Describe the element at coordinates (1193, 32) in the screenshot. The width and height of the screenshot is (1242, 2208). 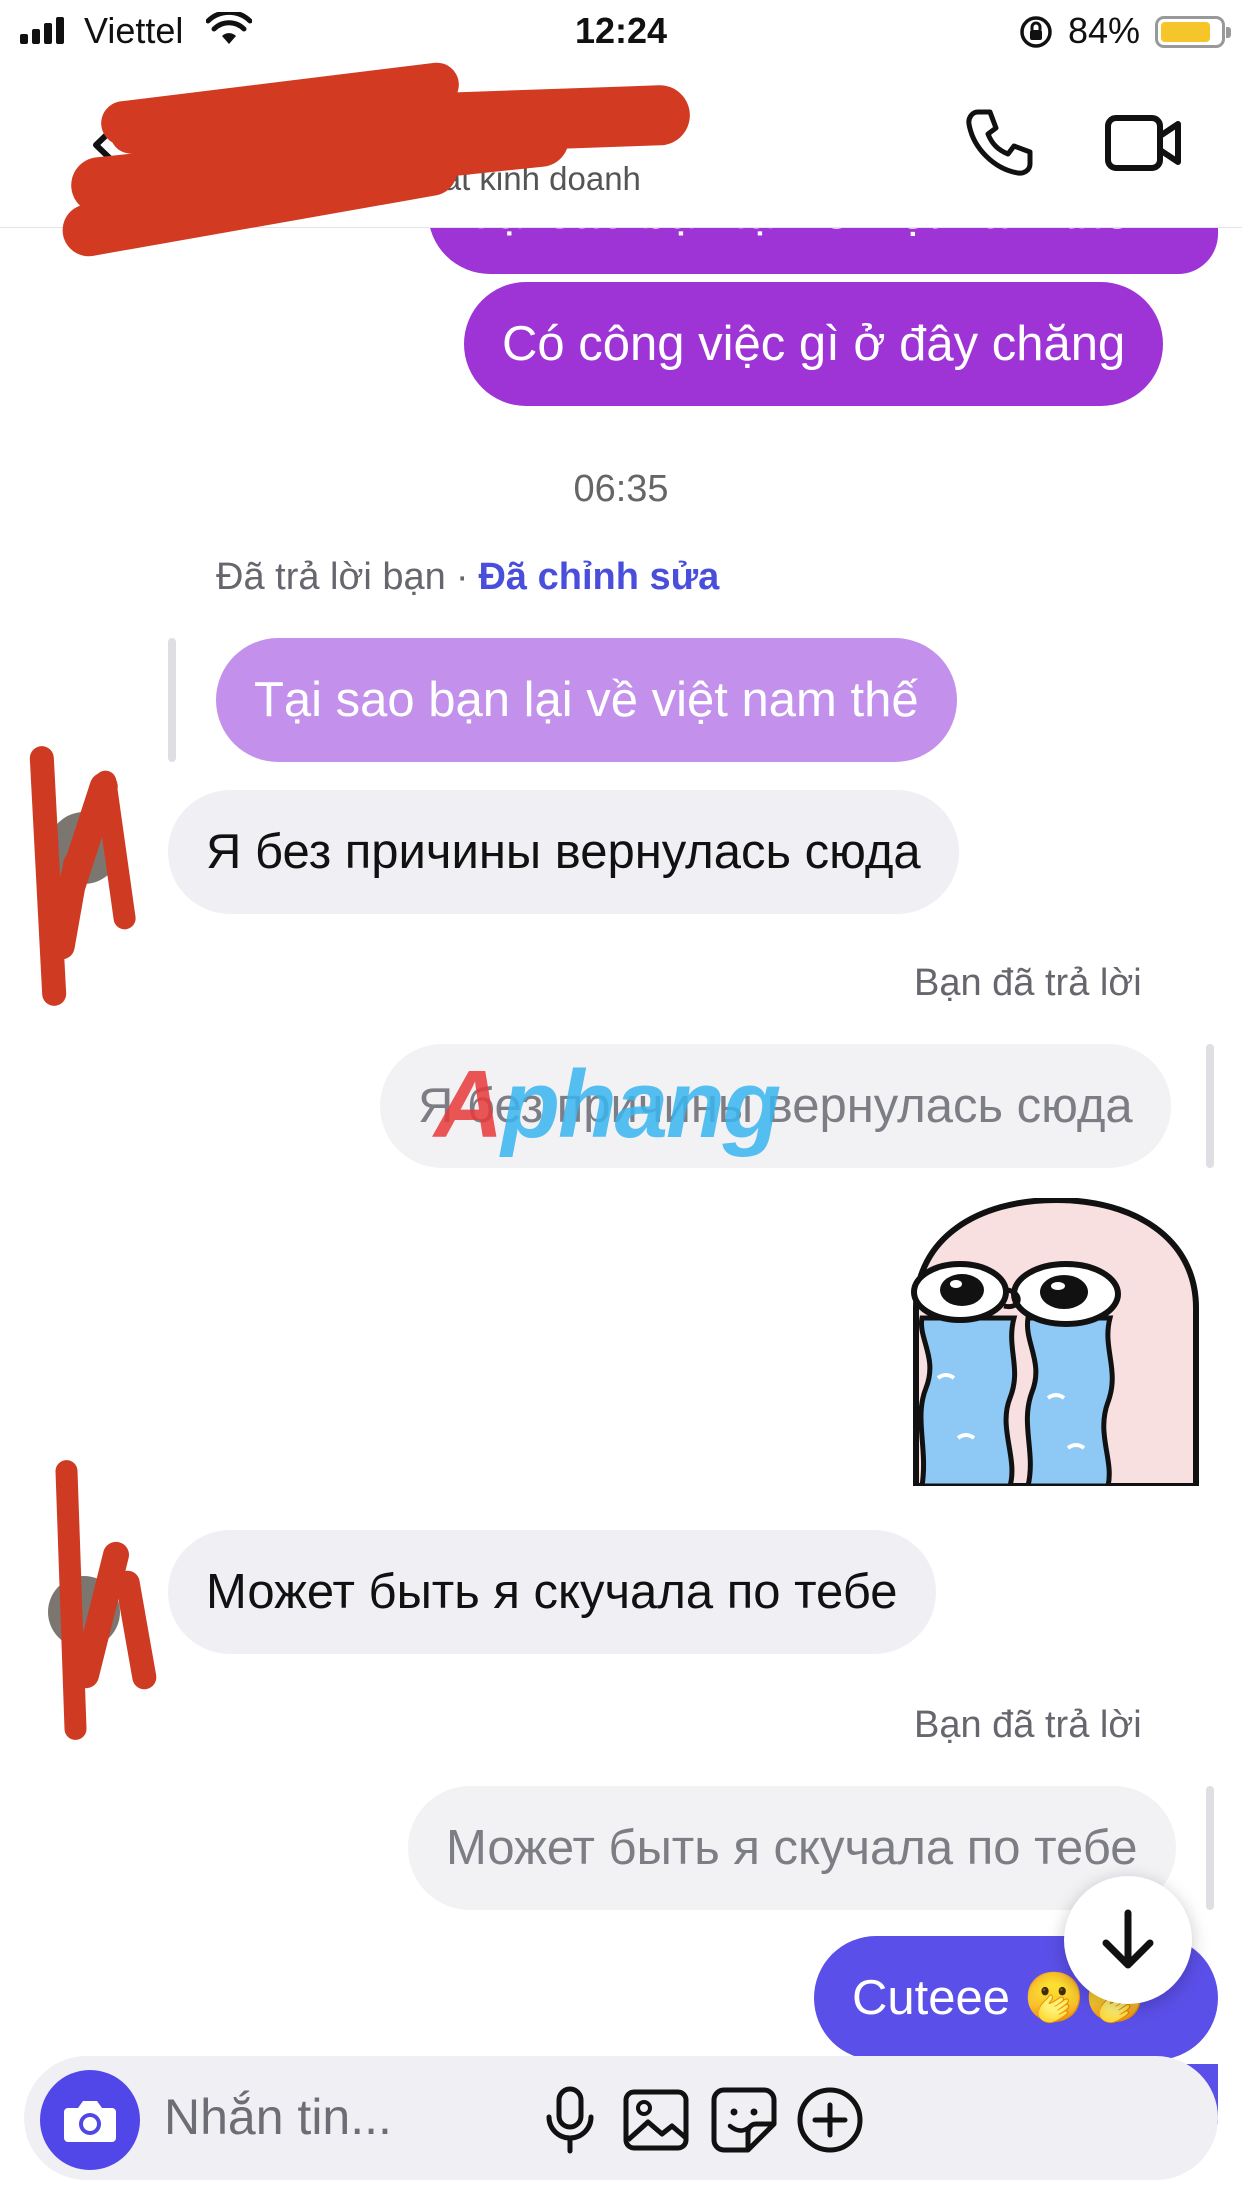
I see `battery-icon` at that location.